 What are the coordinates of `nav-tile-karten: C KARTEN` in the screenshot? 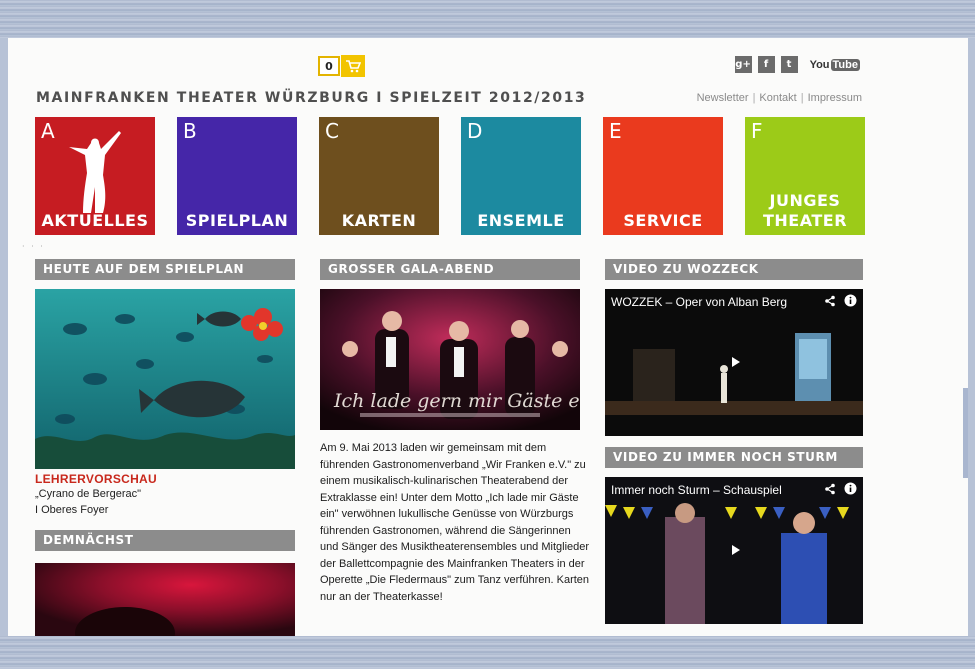 It's located at (379, 176).